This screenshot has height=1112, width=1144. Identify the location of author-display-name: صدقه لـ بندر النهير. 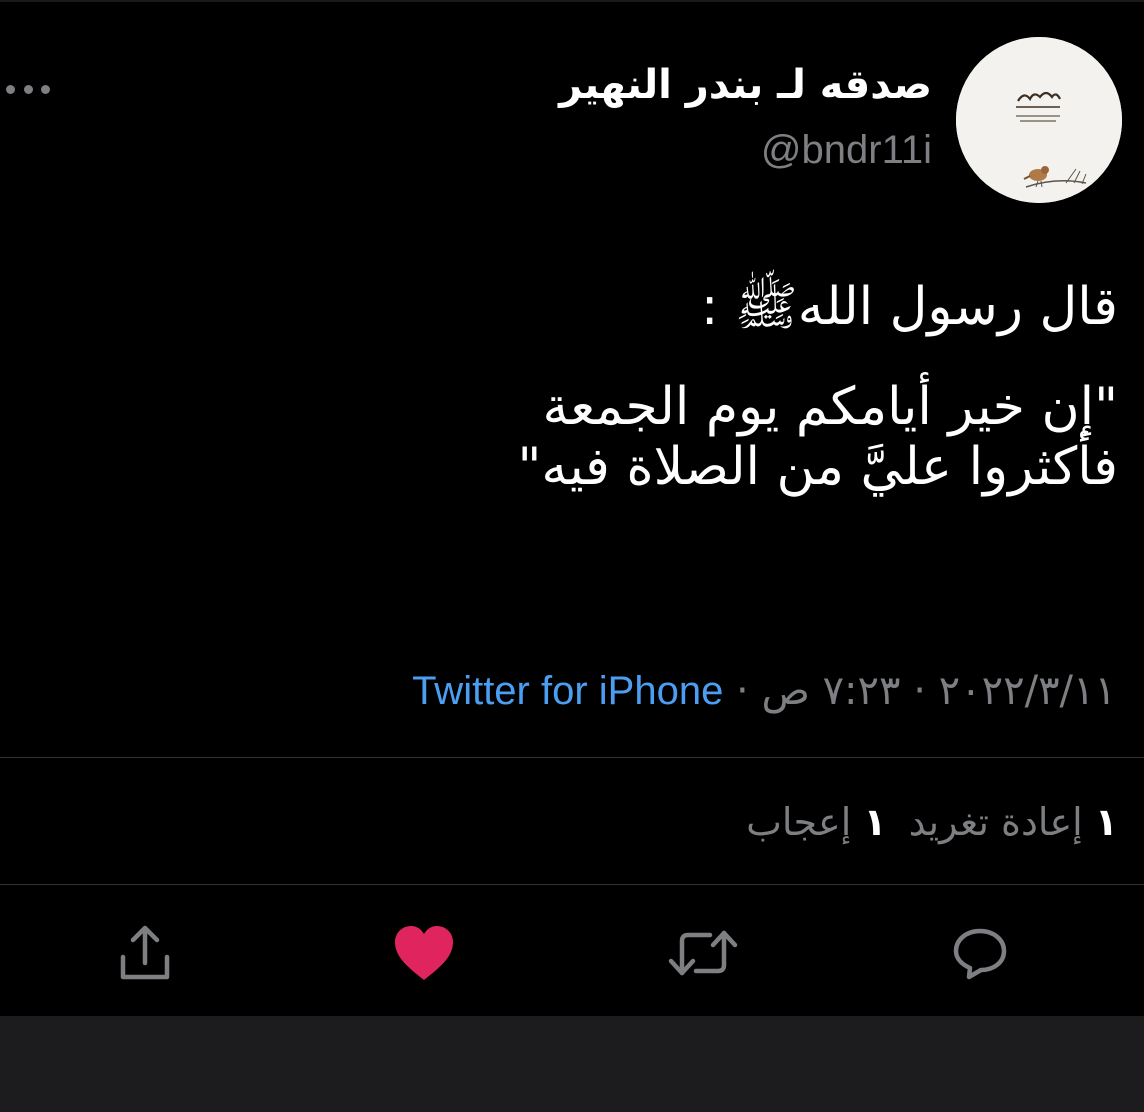
(745, 85).